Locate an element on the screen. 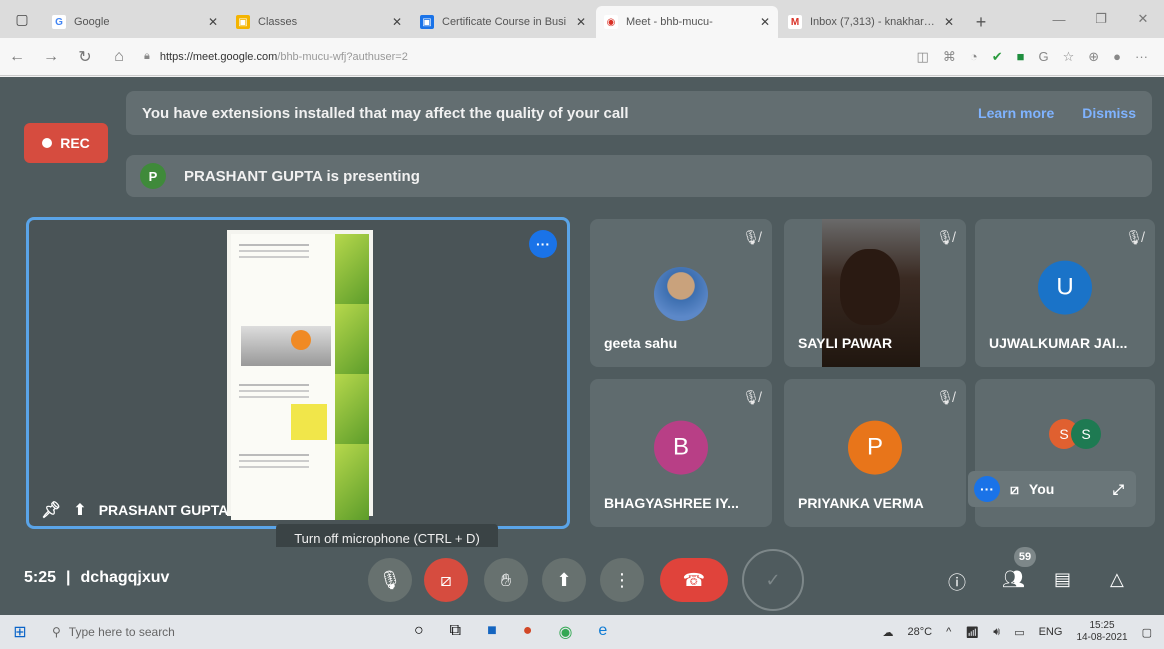 The width and height of the screenshot is (1164, 649). microphone-icon: 🎙︎ is located at coordinates (390, 579).